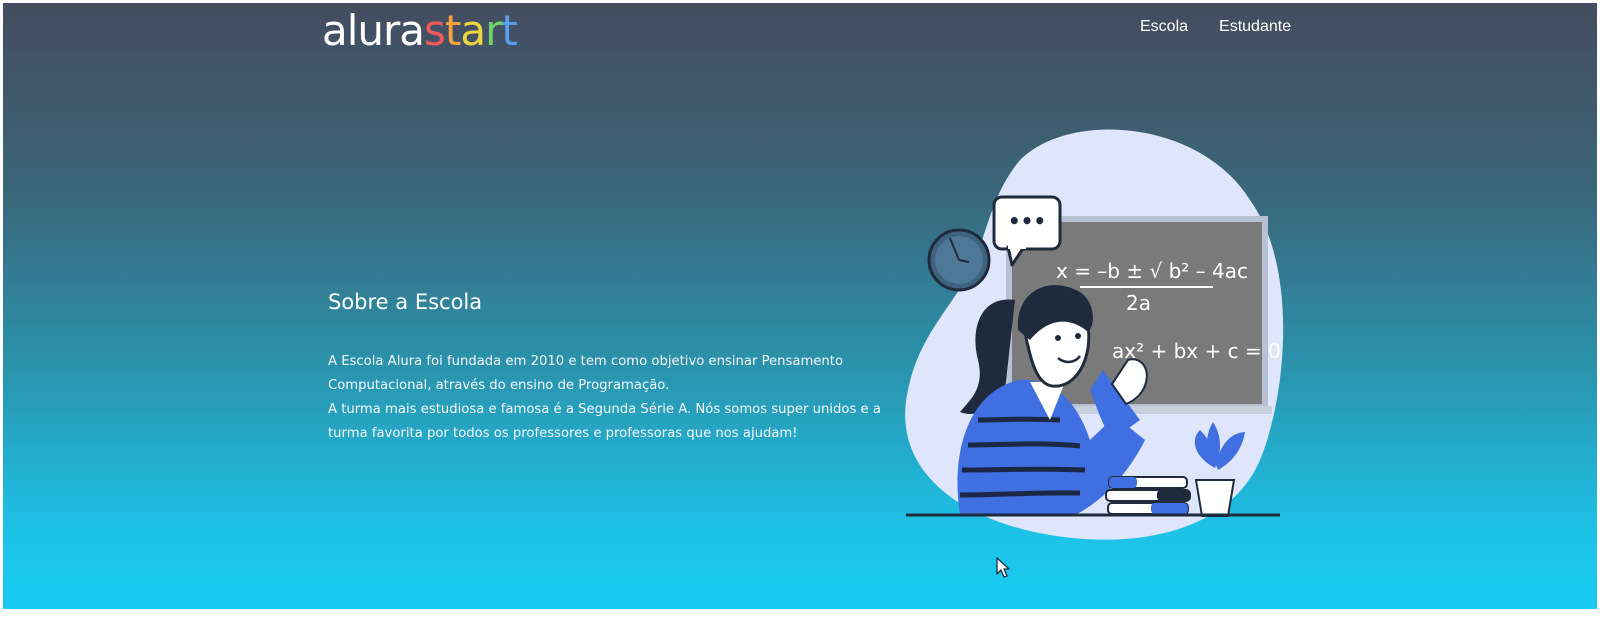 This screenshot has height=620, width=1600. I want to click on frame-top-edge, so click(800, 1).